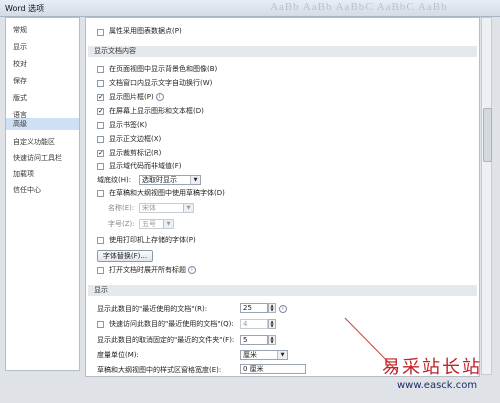 This screenshot has width=500, height=403. Describe the element at coordinates (371, 345) in the screenshot. I see `annotation-arrow` at that location.